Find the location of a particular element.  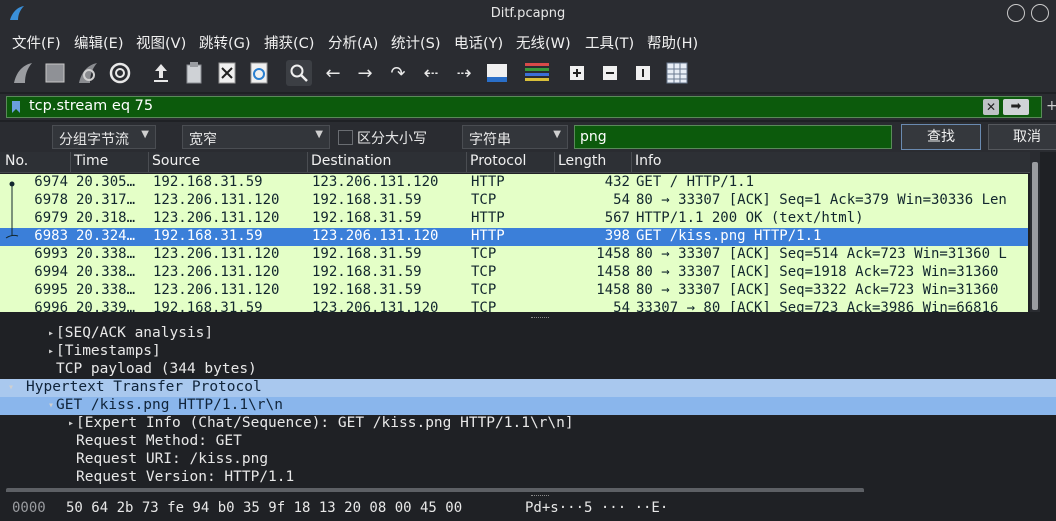

detail-tree-item: TCP payload (344 bytes) is located at coordinates (528, 370).